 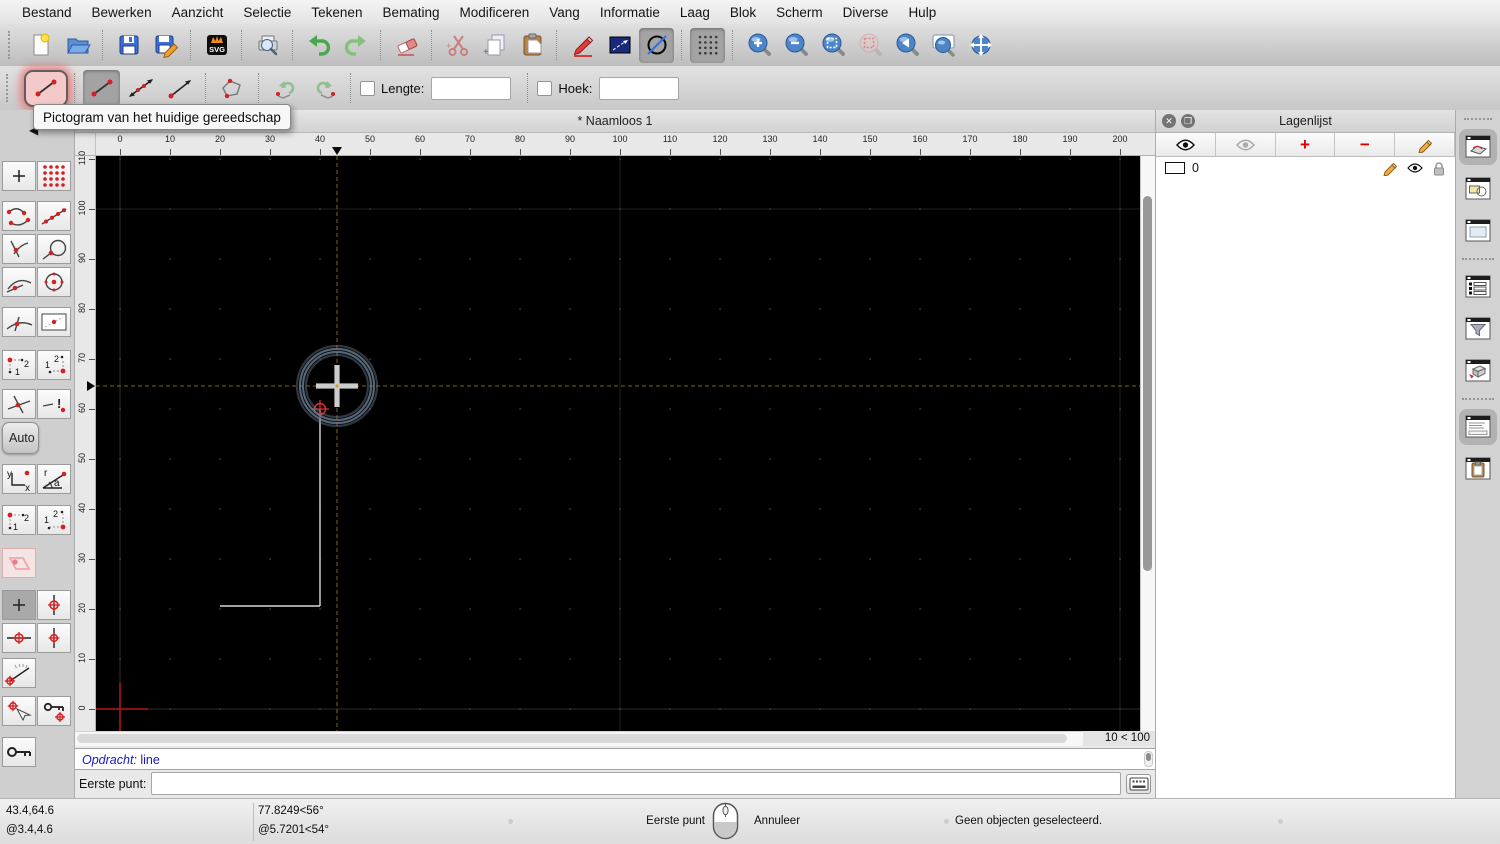 I want to click on menu-bestand: Bestand, so click(x=47, y=12).